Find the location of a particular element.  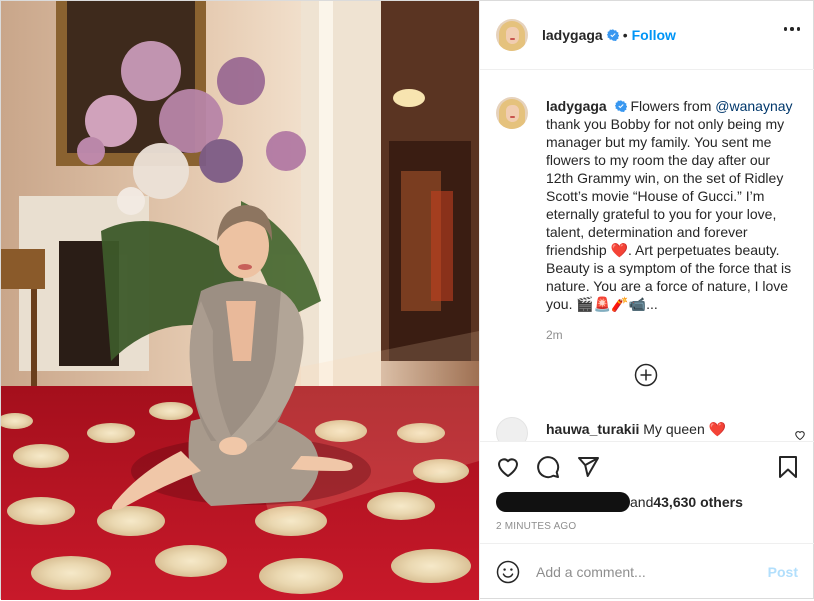

commenter-avatar is located at coordinates (512, 429).